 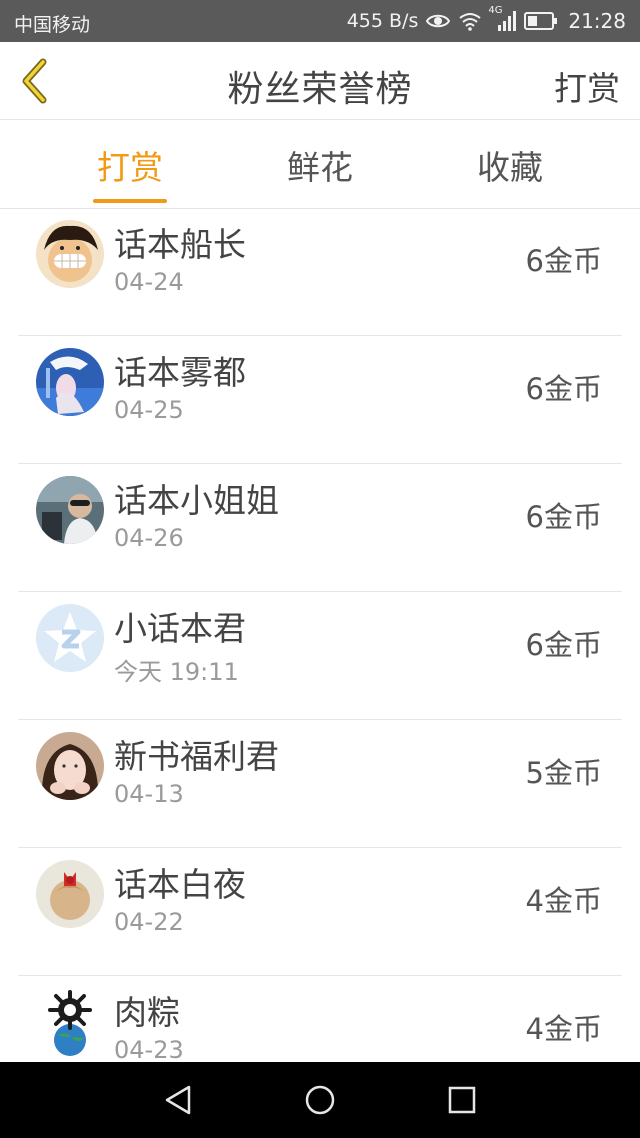 What do you see at coordinates (70, 1022) in the screenshot?
I see `illustration-avatar` at bounding box center [70, 1022].